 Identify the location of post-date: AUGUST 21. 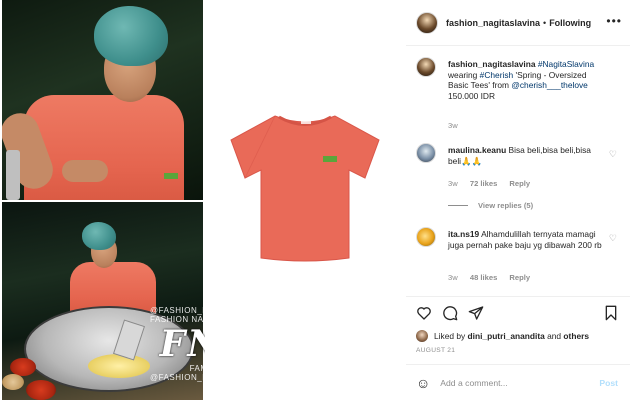
(435, 350).